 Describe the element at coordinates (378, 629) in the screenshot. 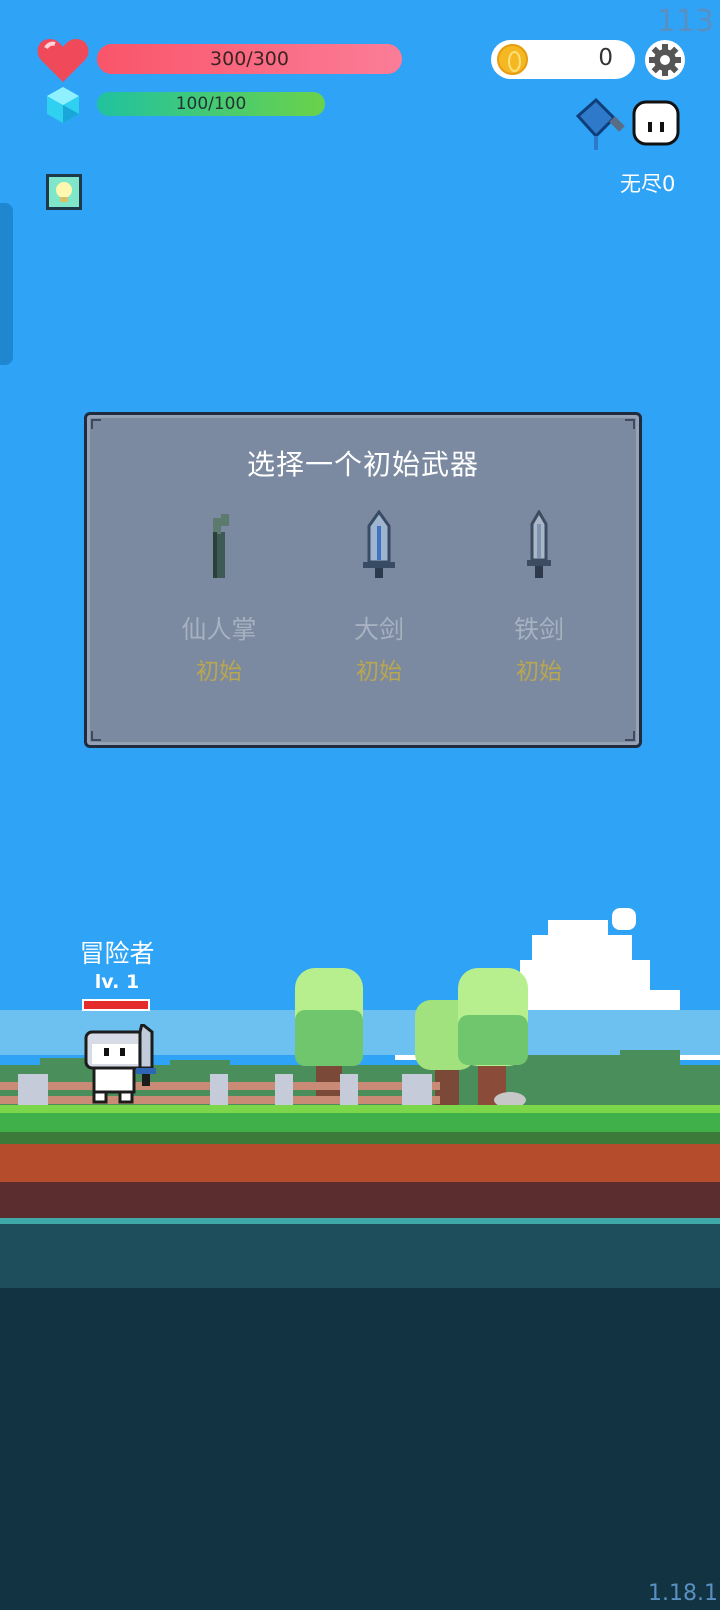

I see `weapon-name: 大剑` at that location.